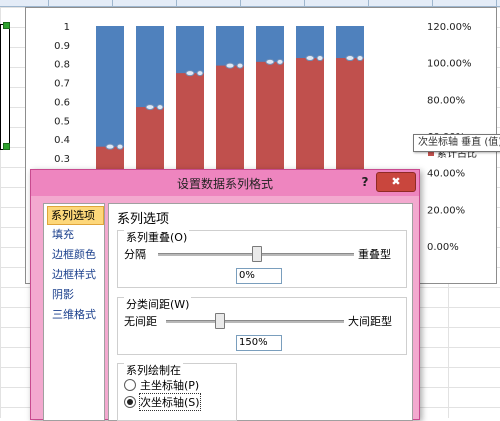 This screenshot has height=421, width=500. Describe the element at coordinates (374, 254) in the screenshot. I see `overlap-max-label: 重叠型` at that location.